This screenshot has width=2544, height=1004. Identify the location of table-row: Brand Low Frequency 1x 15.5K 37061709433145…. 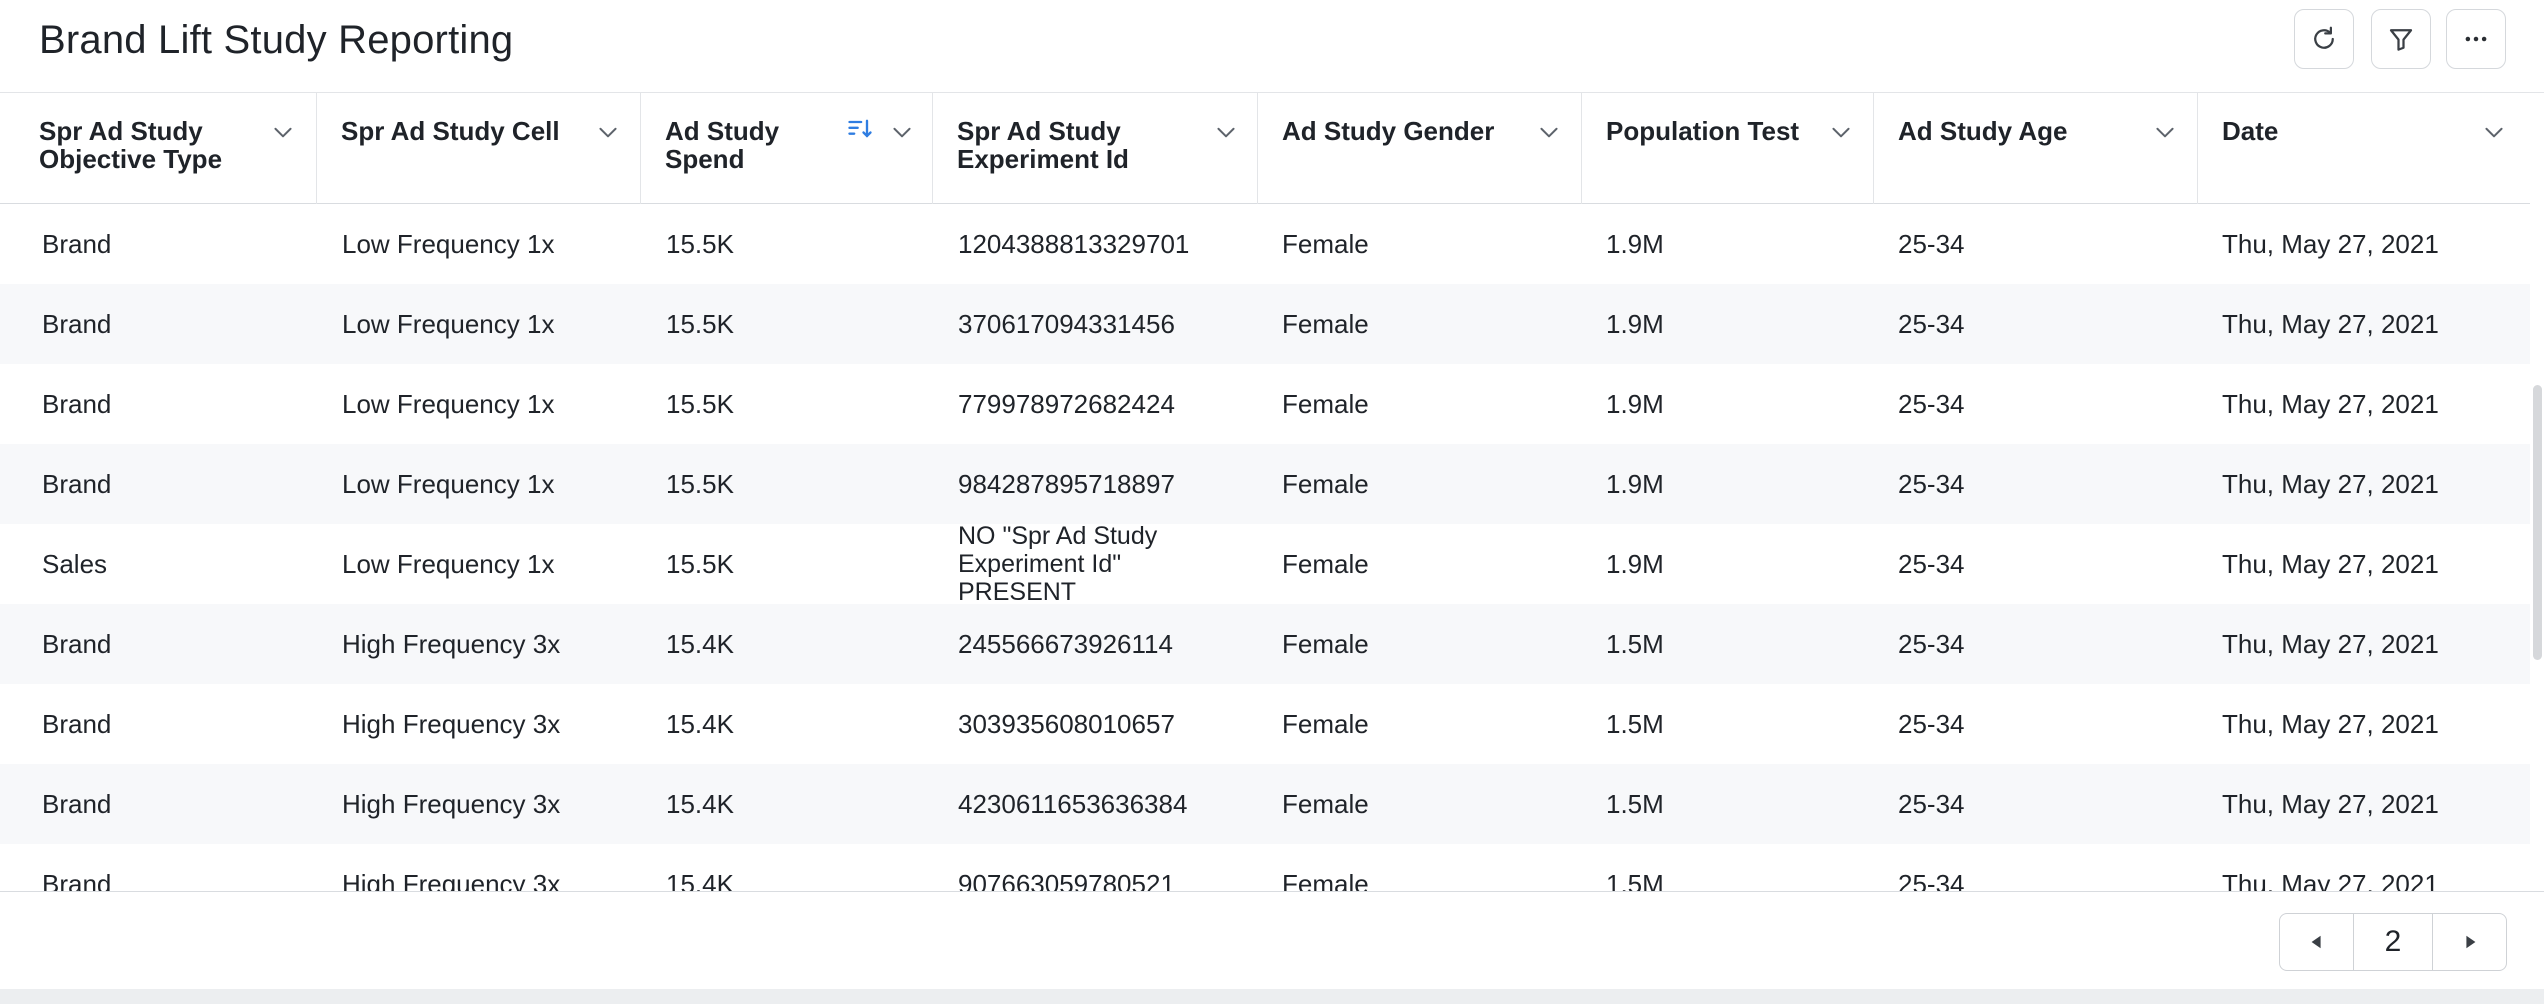
(1265, 324).